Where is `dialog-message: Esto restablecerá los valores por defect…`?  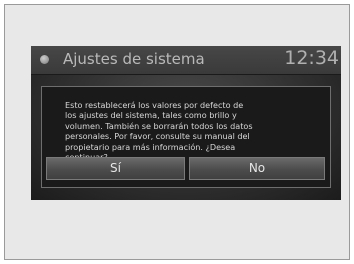 dialog-message: Esto restablecerá los valores por defect… is located at coordinates (159, 131).